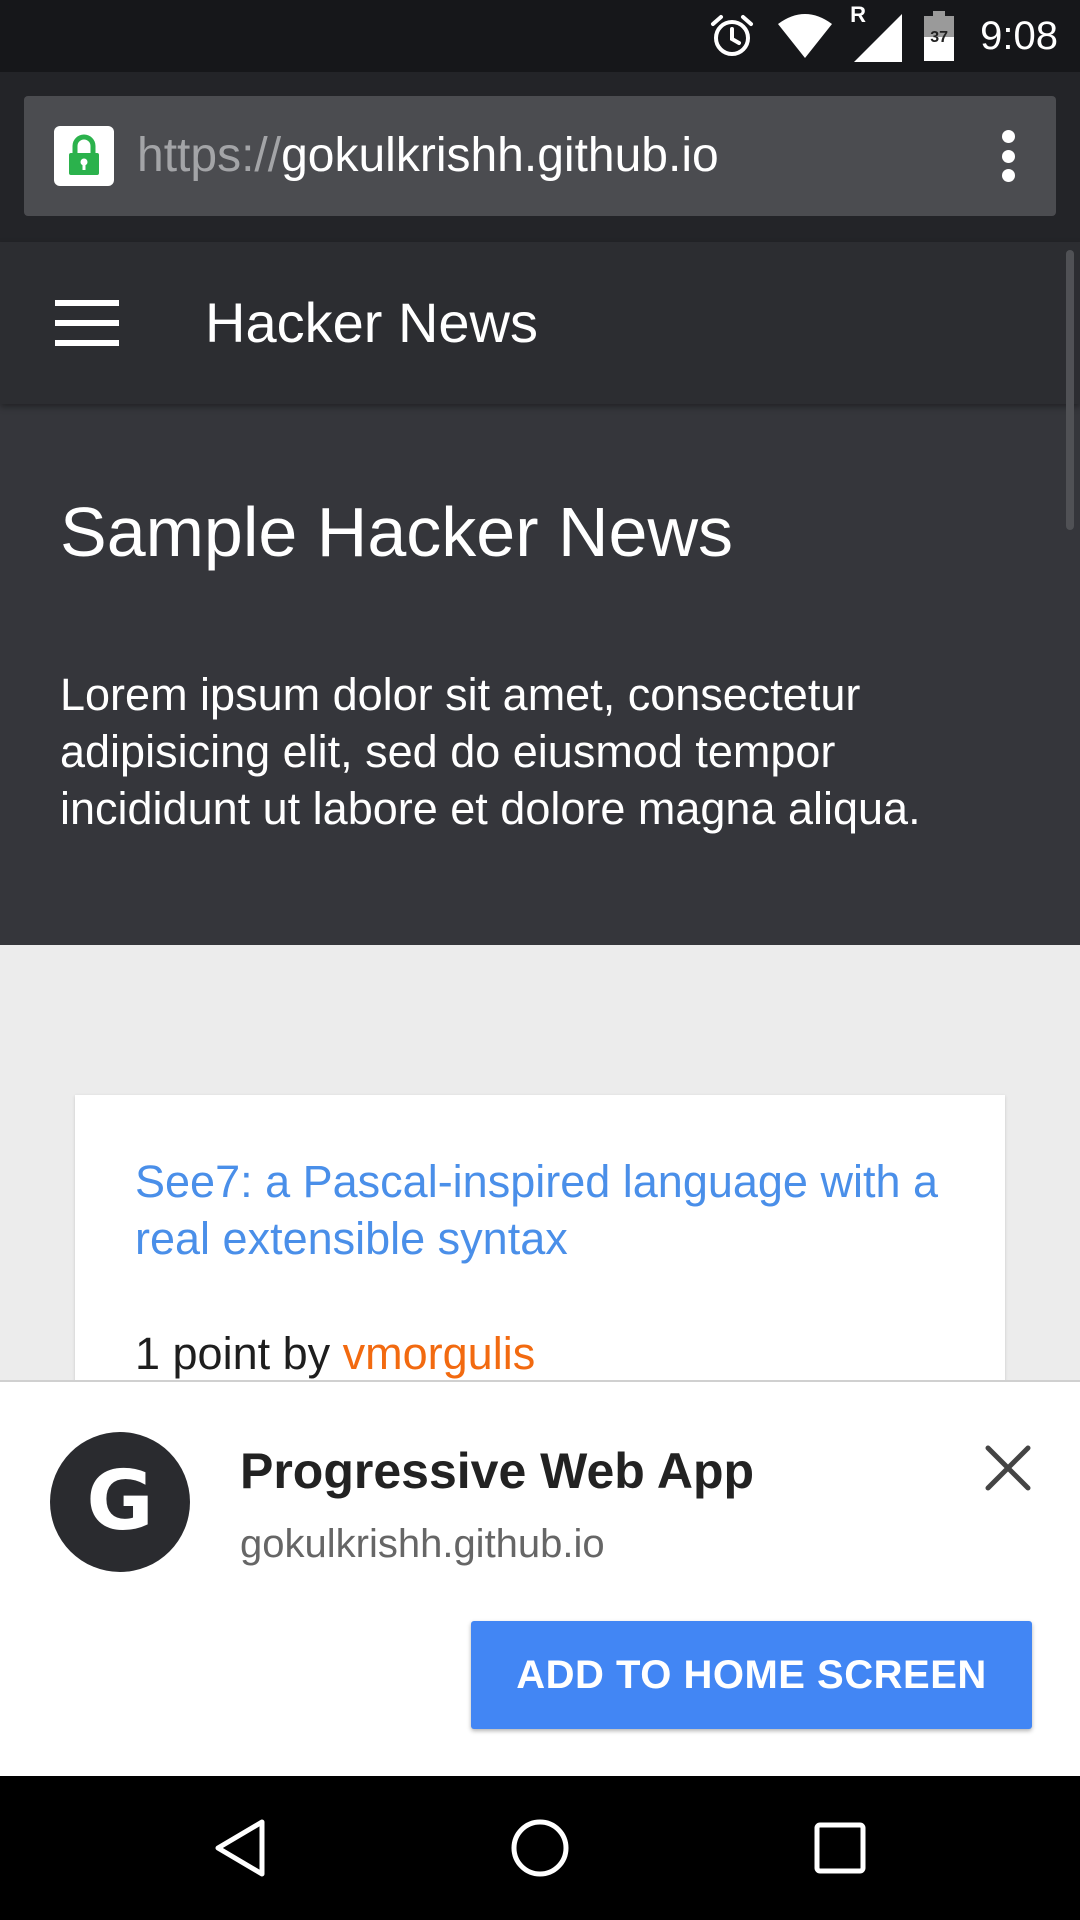 The height and width of the screenshot is (1920, 1080). I want to click on cell-signal-icon: R, so click(876, 32).